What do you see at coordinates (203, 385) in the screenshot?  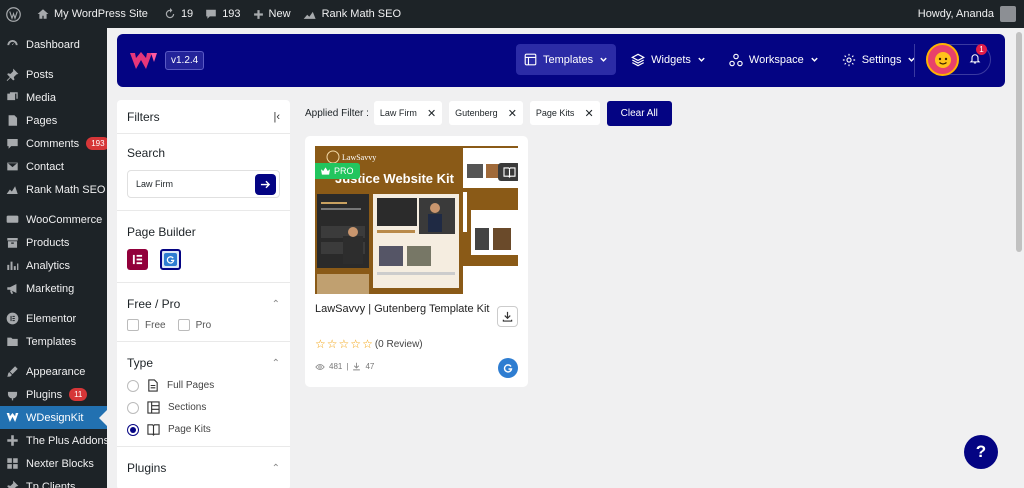 I see `type-option-full-pages: Full Pages` at bounding box center [203, 385].